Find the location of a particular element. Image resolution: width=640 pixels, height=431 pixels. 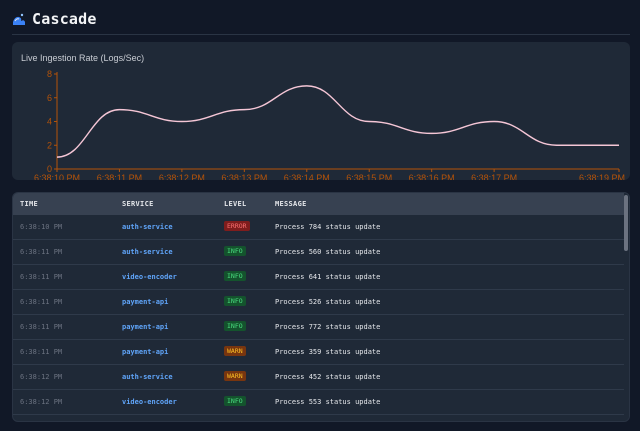

x-tick-label: 6:38:10 PM is located at coordinates (57, 176).